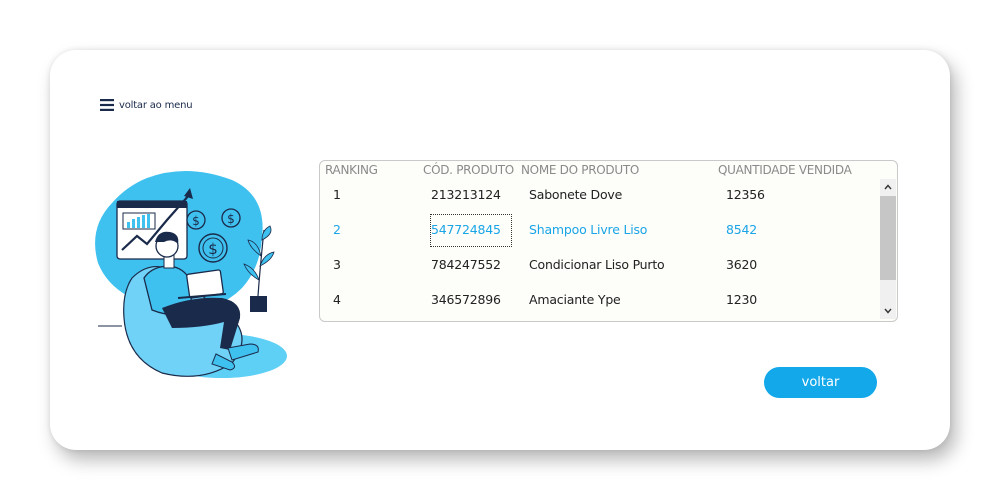  What do you see at coordinates (576, 194) in the screenshot?
I see `cell-nome: Sabonete Dove` at bounding box center [576, 194].